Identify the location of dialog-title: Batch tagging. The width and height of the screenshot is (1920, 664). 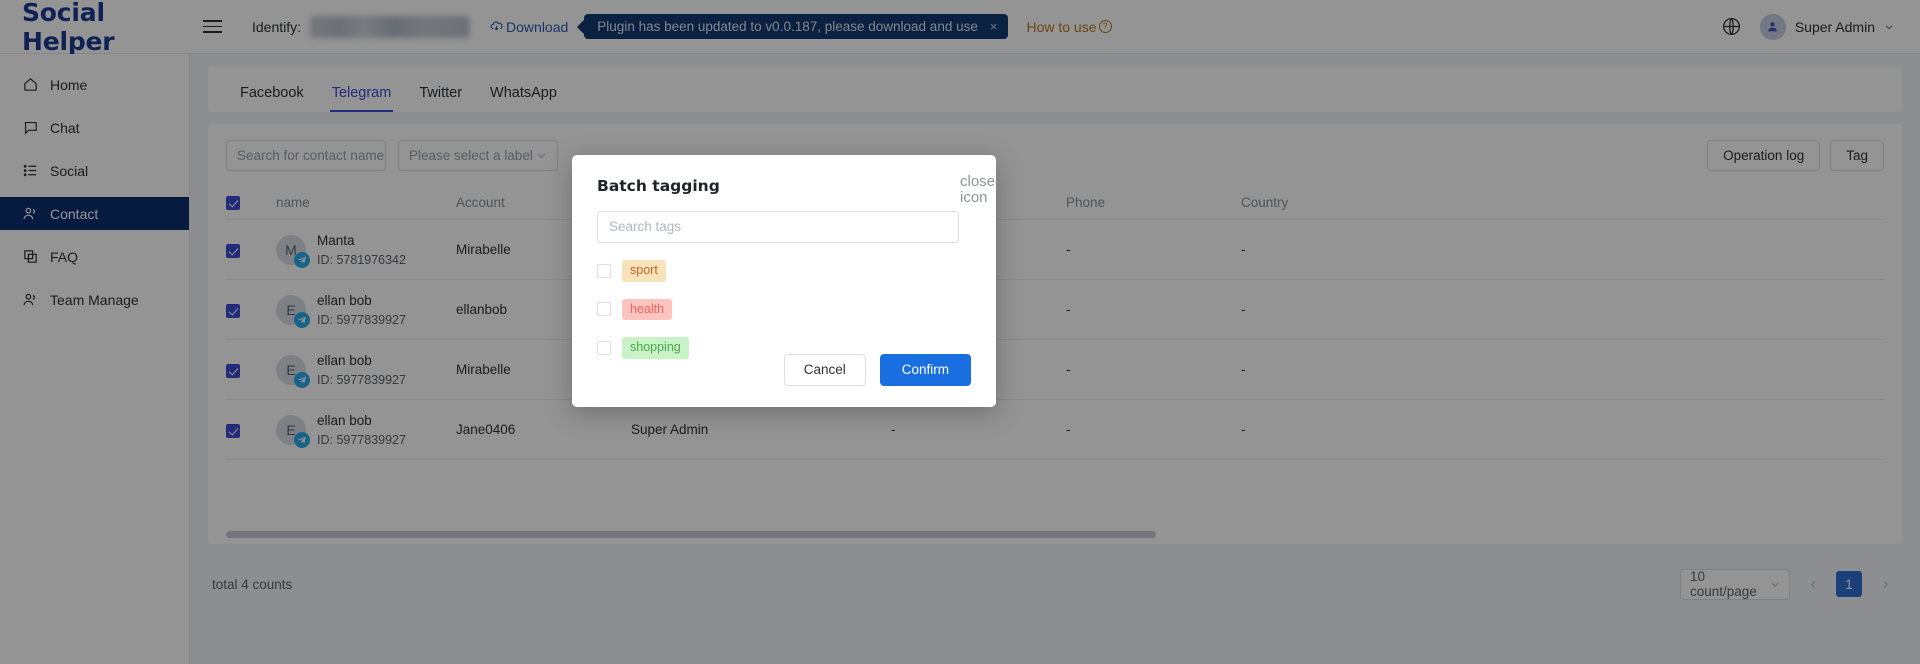
(658, 186).